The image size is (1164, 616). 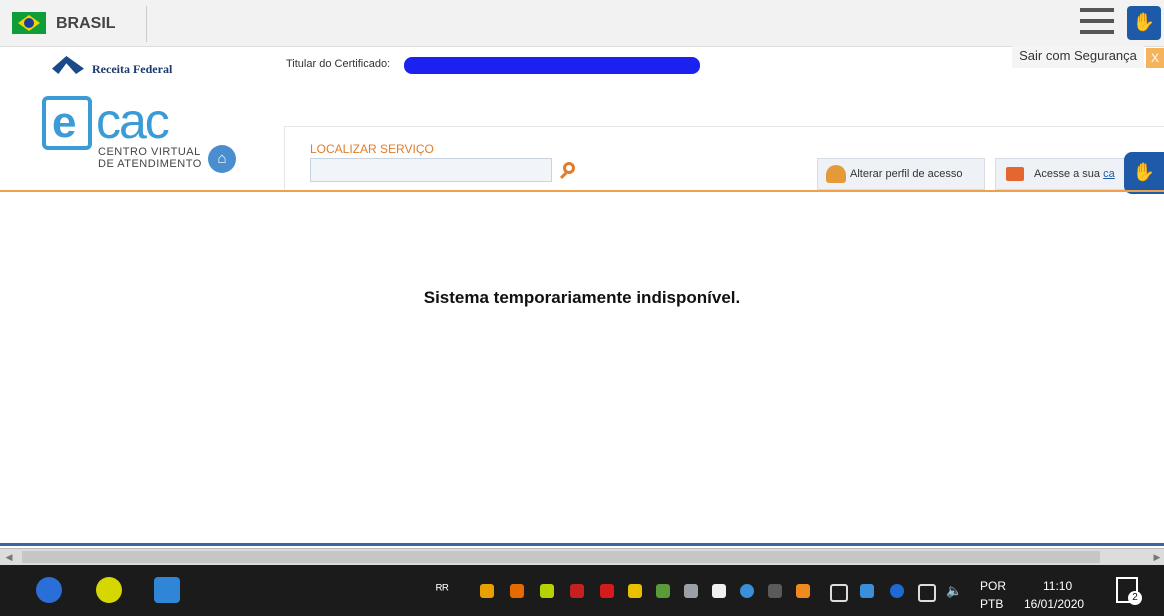 I want to click on tray-app3-icon, so click(x=867, y=591).